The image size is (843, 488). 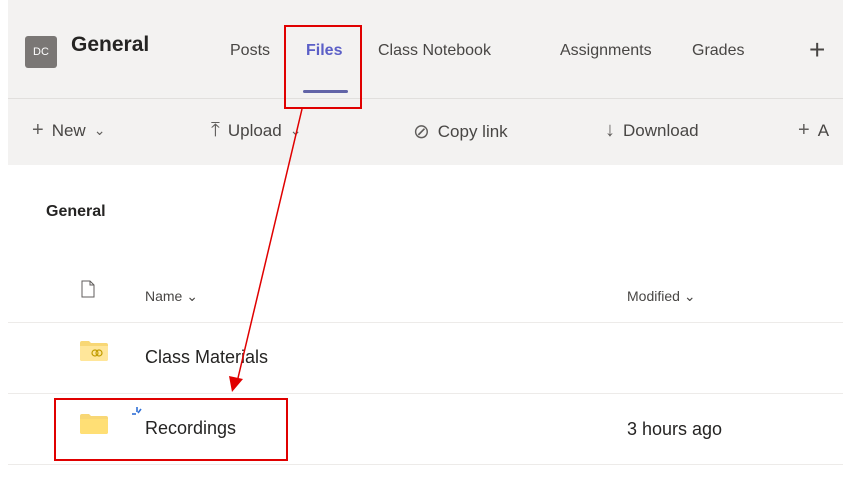 I want to click on copy-link-label: Copy link, so click(x=472, y=131).